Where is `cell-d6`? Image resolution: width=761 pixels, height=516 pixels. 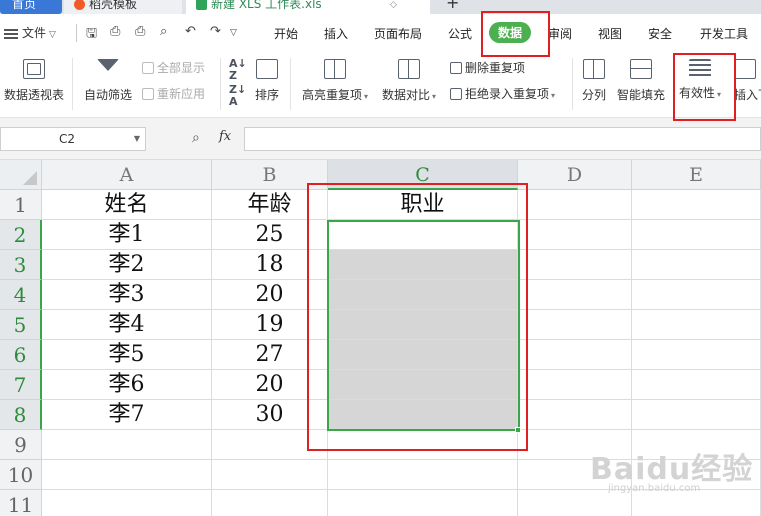
cell-d6 is located at coordinates (575, 355).